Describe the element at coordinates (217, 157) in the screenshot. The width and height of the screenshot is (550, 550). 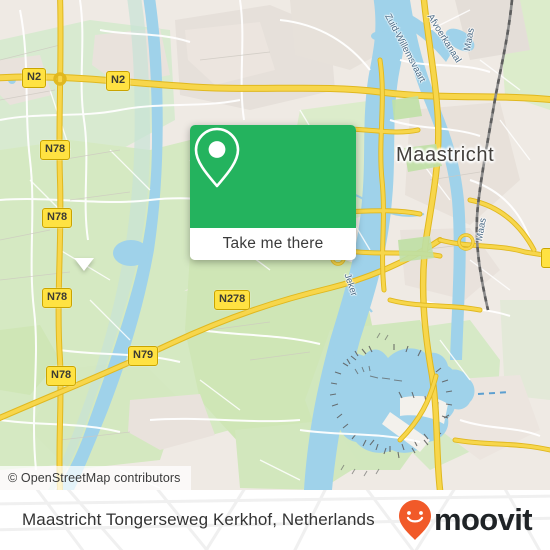
I see `map-pin-icon` at that location.